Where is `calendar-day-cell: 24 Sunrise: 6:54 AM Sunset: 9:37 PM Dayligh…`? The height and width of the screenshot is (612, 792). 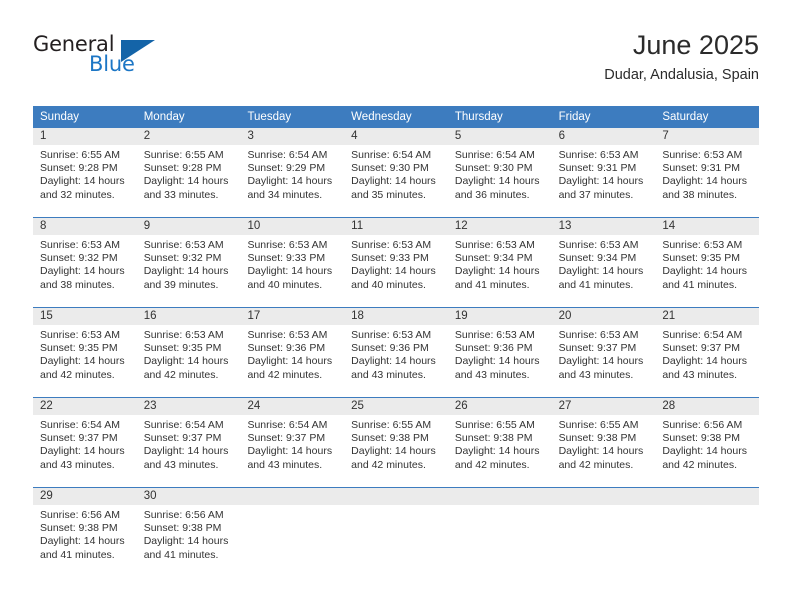 calendar-day-cell: 24 Sunrise: 6:54 AM Sunset: 9:37 PM Dayligh… is located at coordinates (292, 442).